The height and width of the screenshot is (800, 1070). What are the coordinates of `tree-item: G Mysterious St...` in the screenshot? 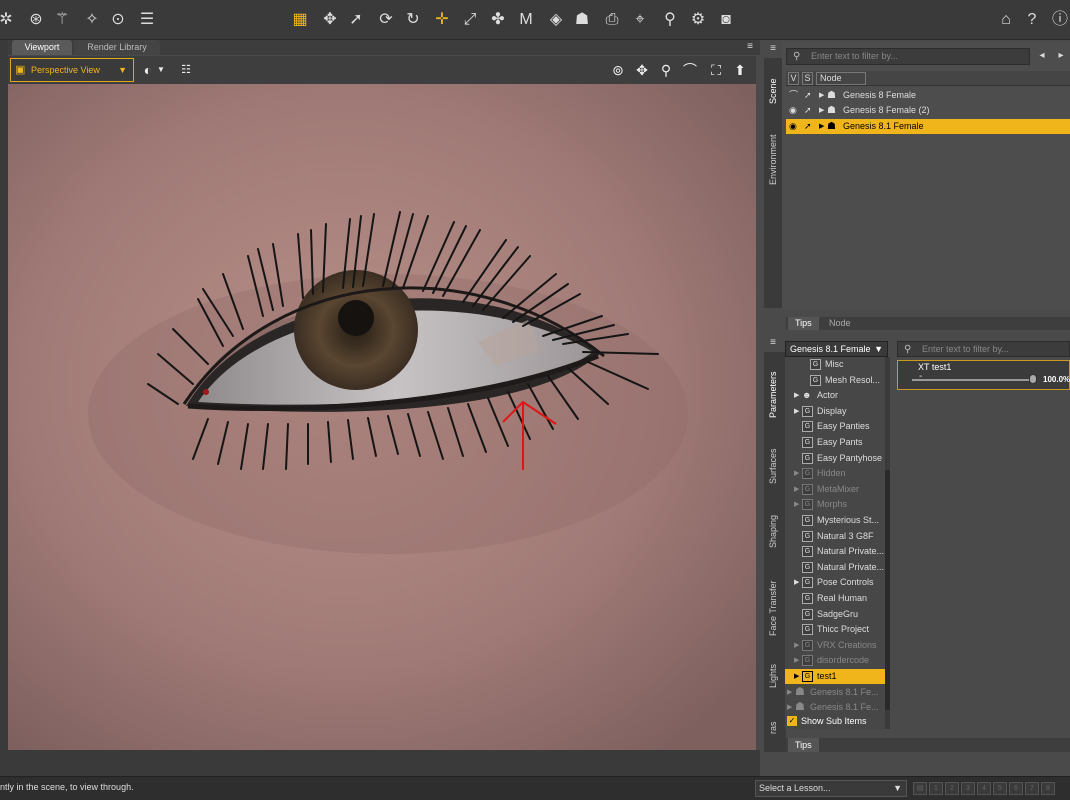 It's located at (835, 520).